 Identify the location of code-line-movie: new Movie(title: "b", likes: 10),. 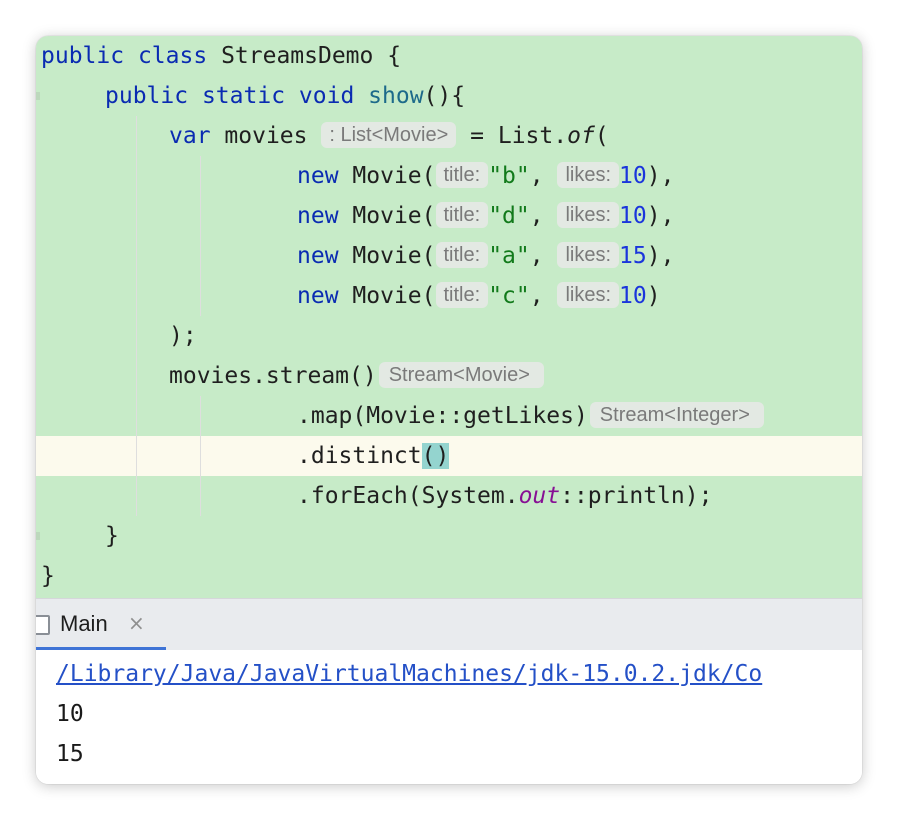
(449, 176).